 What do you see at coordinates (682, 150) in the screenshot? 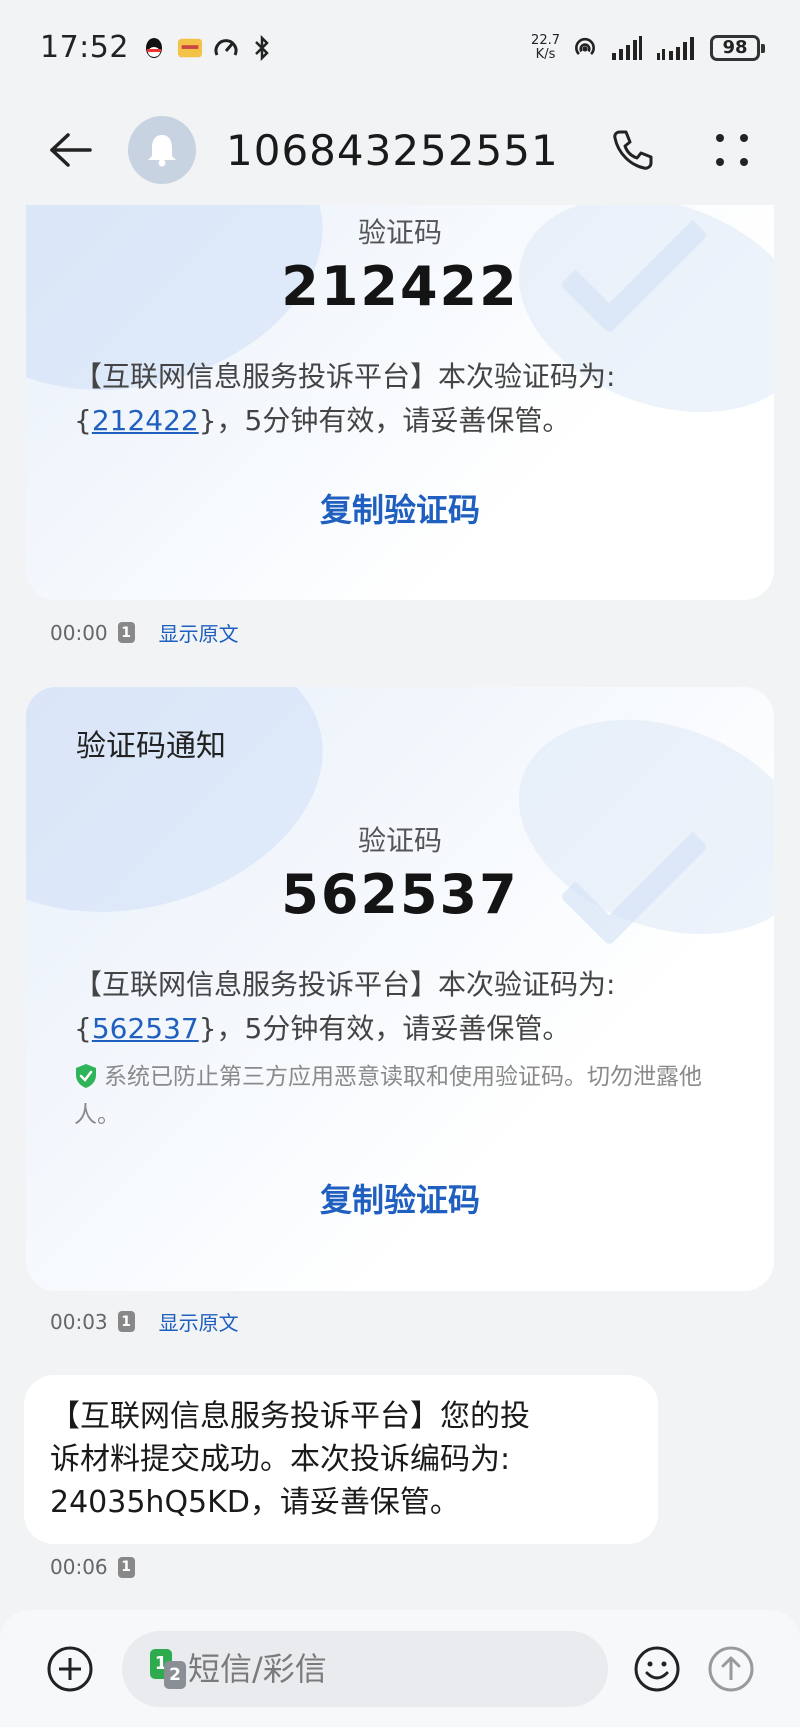
I see `header-actions` at bounding box center [682, 150].